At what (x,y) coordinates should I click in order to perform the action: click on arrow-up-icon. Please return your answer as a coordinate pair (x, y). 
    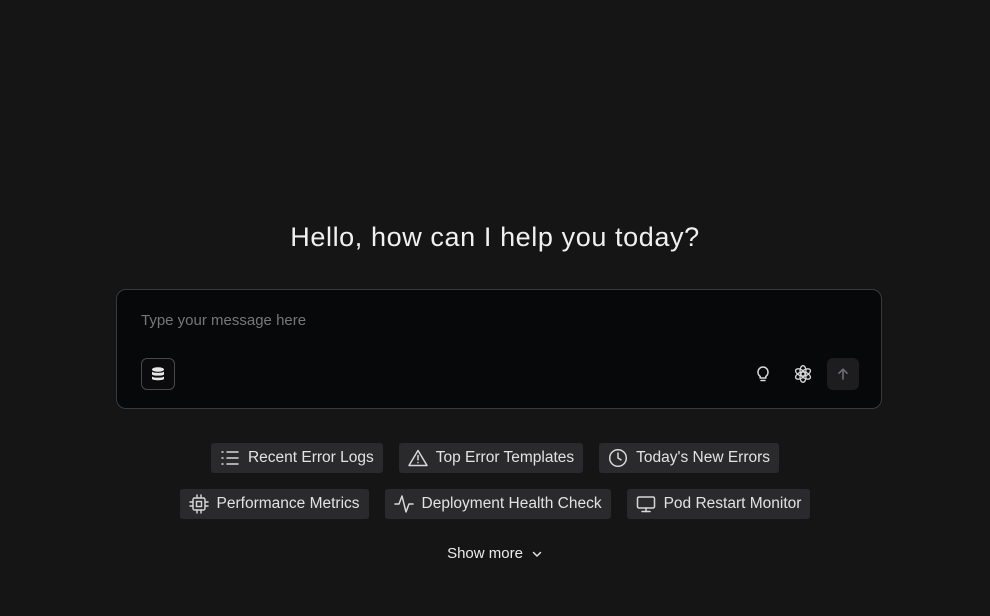
    Looking at the image, I should click on (843, 374).